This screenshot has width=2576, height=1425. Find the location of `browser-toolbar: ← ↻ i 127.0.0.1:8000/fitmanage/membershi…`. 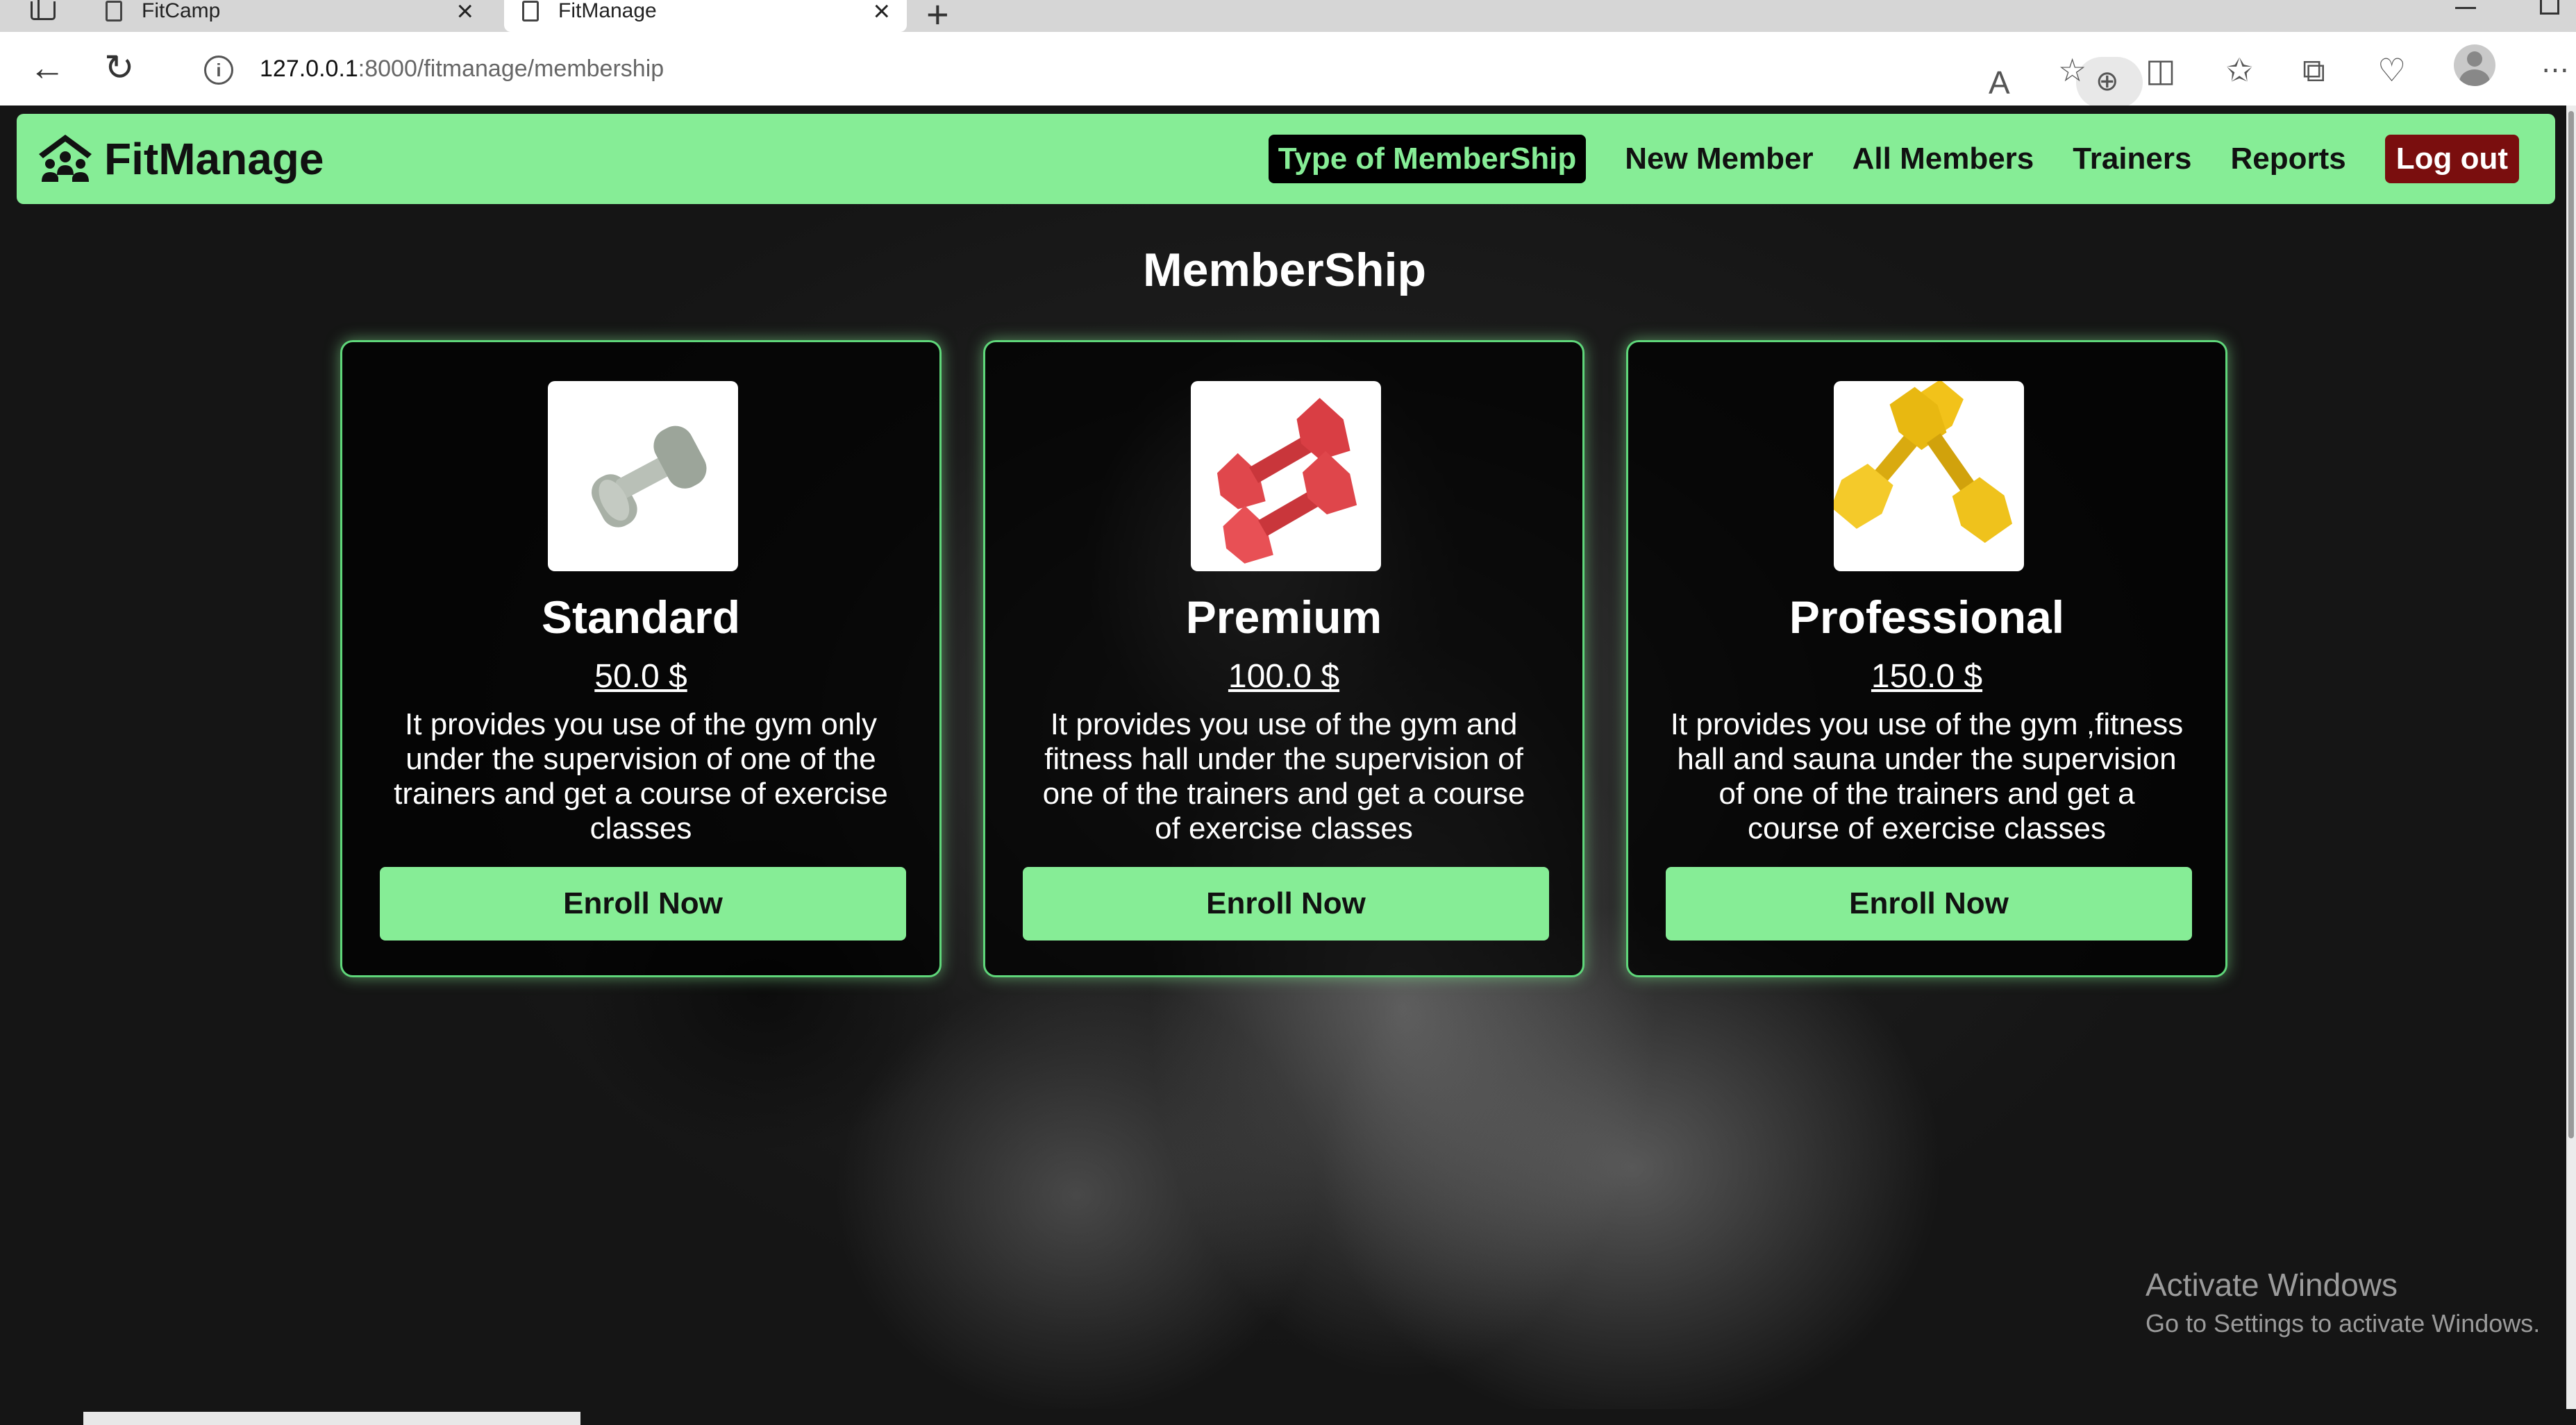

browser-toolbar: ← ↻ i 127.0.0.1:8000/fitmanage/membershi… is located at coordinates (1288, 70).